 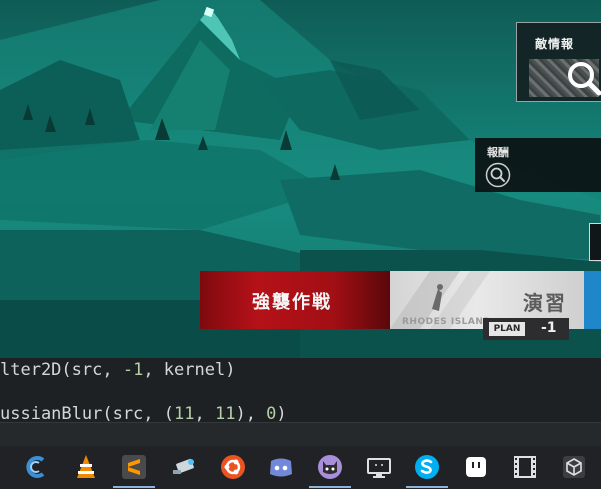 What do you see at coordinates (549, 328) in the screenshot?
I see `plan-cost-value: -1` at bounding box center [549, 328].